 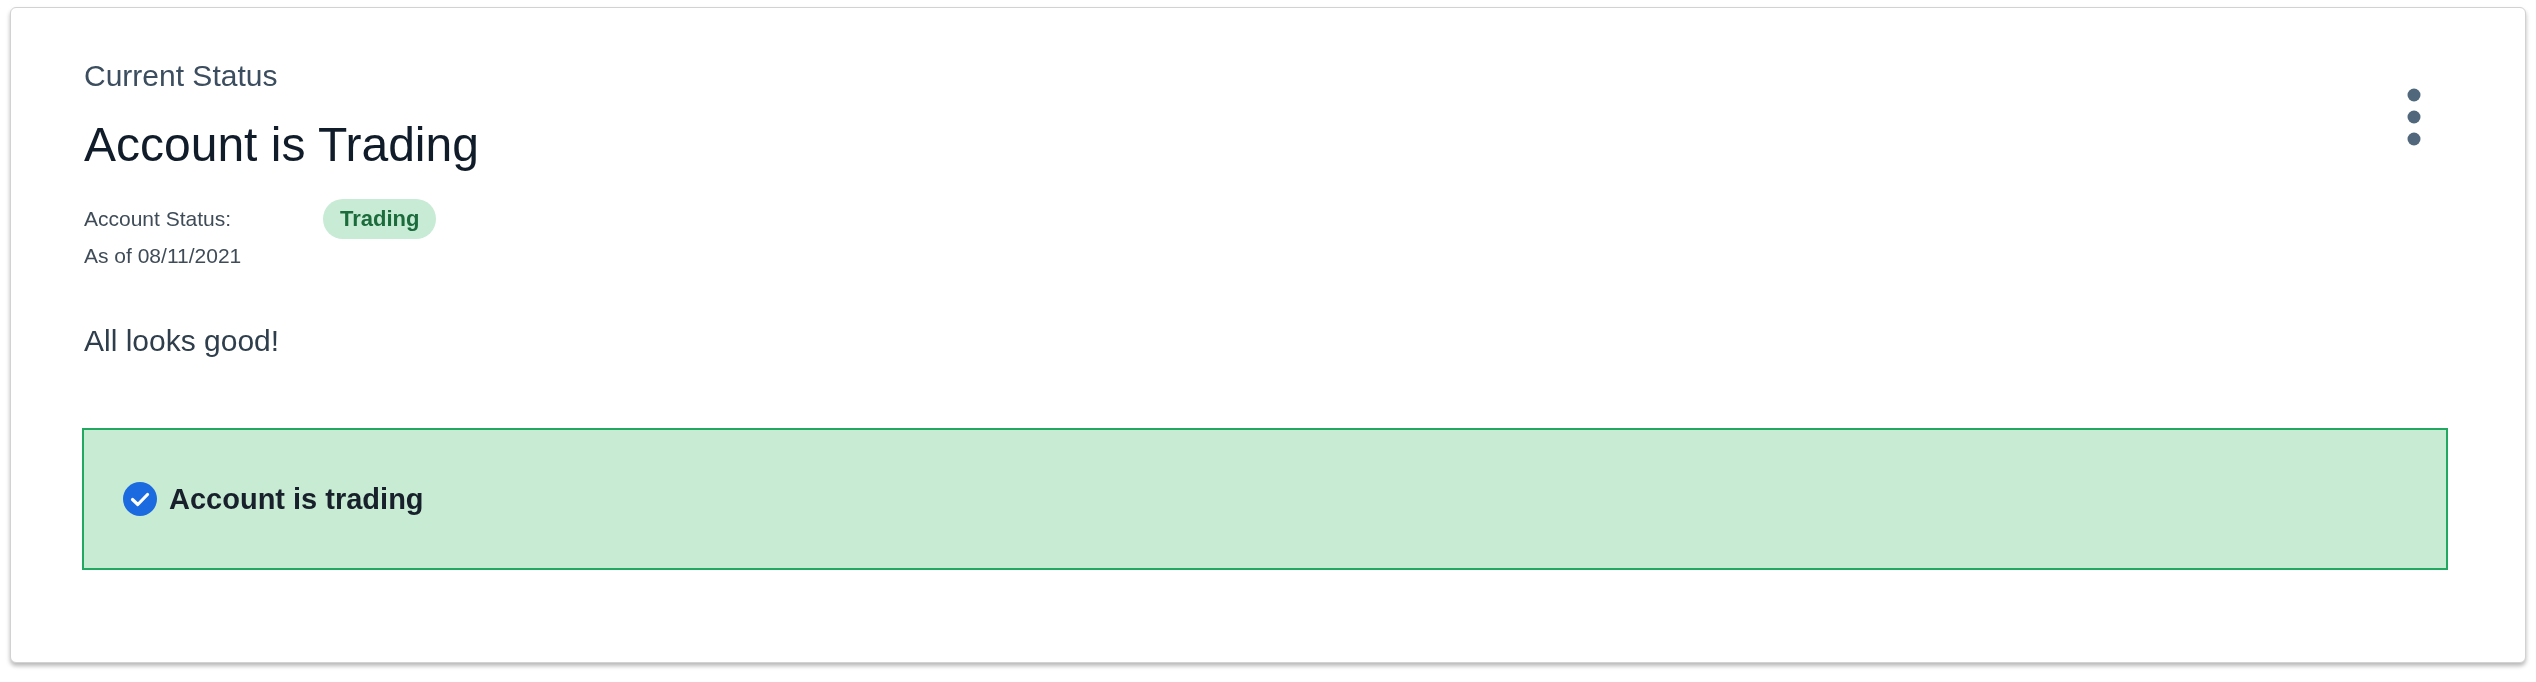 I want to click on more-options-icon, so click(x=2414, y=117).